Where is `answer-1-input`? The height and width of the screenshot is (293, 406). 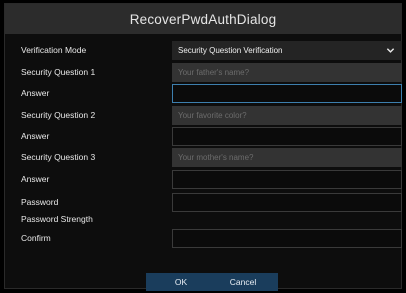 answer-1-input is located at coordinates (287, 93).